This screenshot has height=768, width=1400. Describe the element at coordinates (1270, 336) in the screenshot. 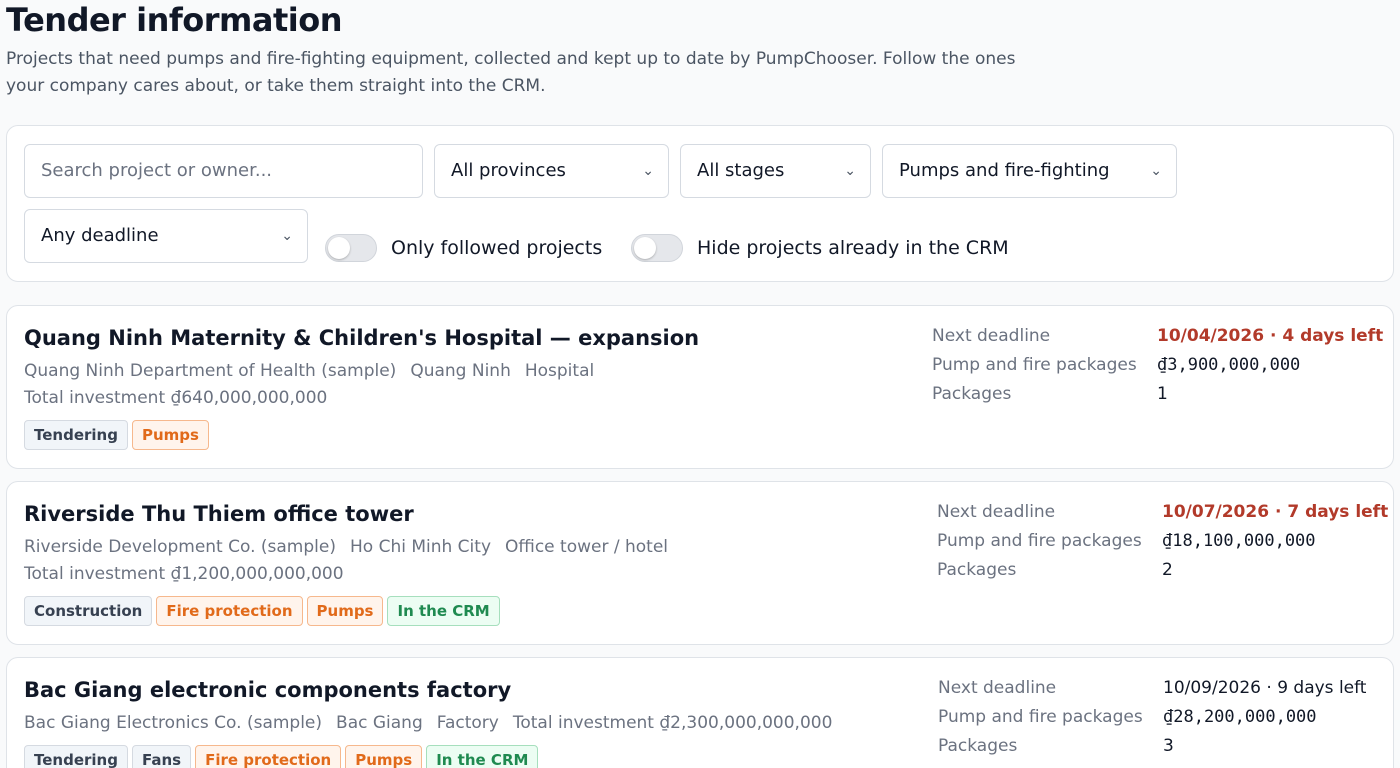

I see `next-deadline-value: 10/04/2026 · 4 days left` at that location.